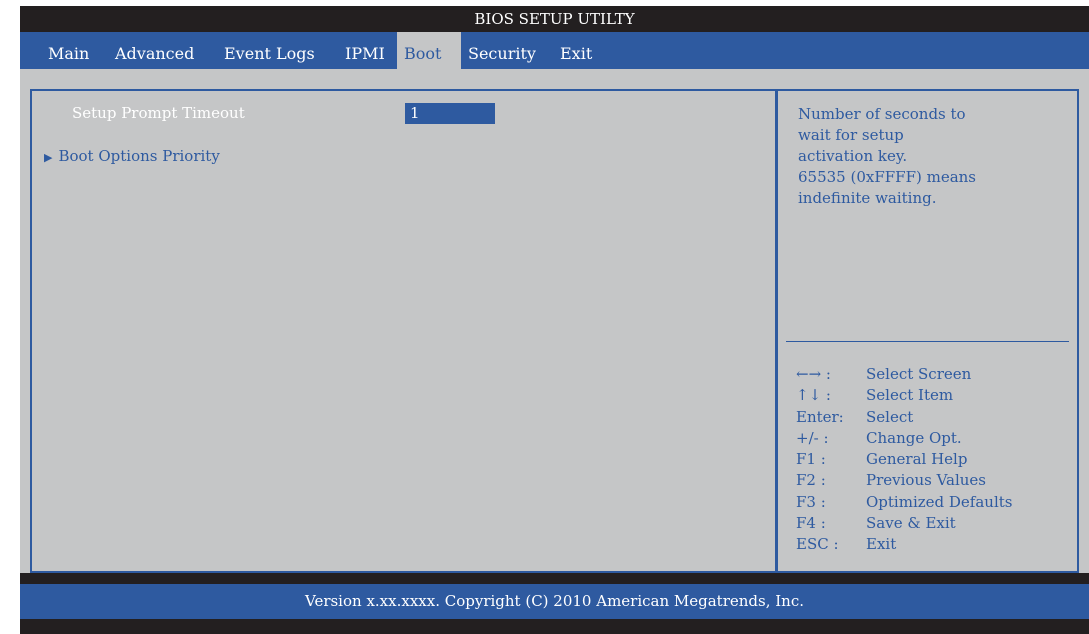 The image size is (1089, 634). Describe the element at coordinates (48, 157) in the screenshot. I see `submenu-arrow-icon: ▶` at that location.